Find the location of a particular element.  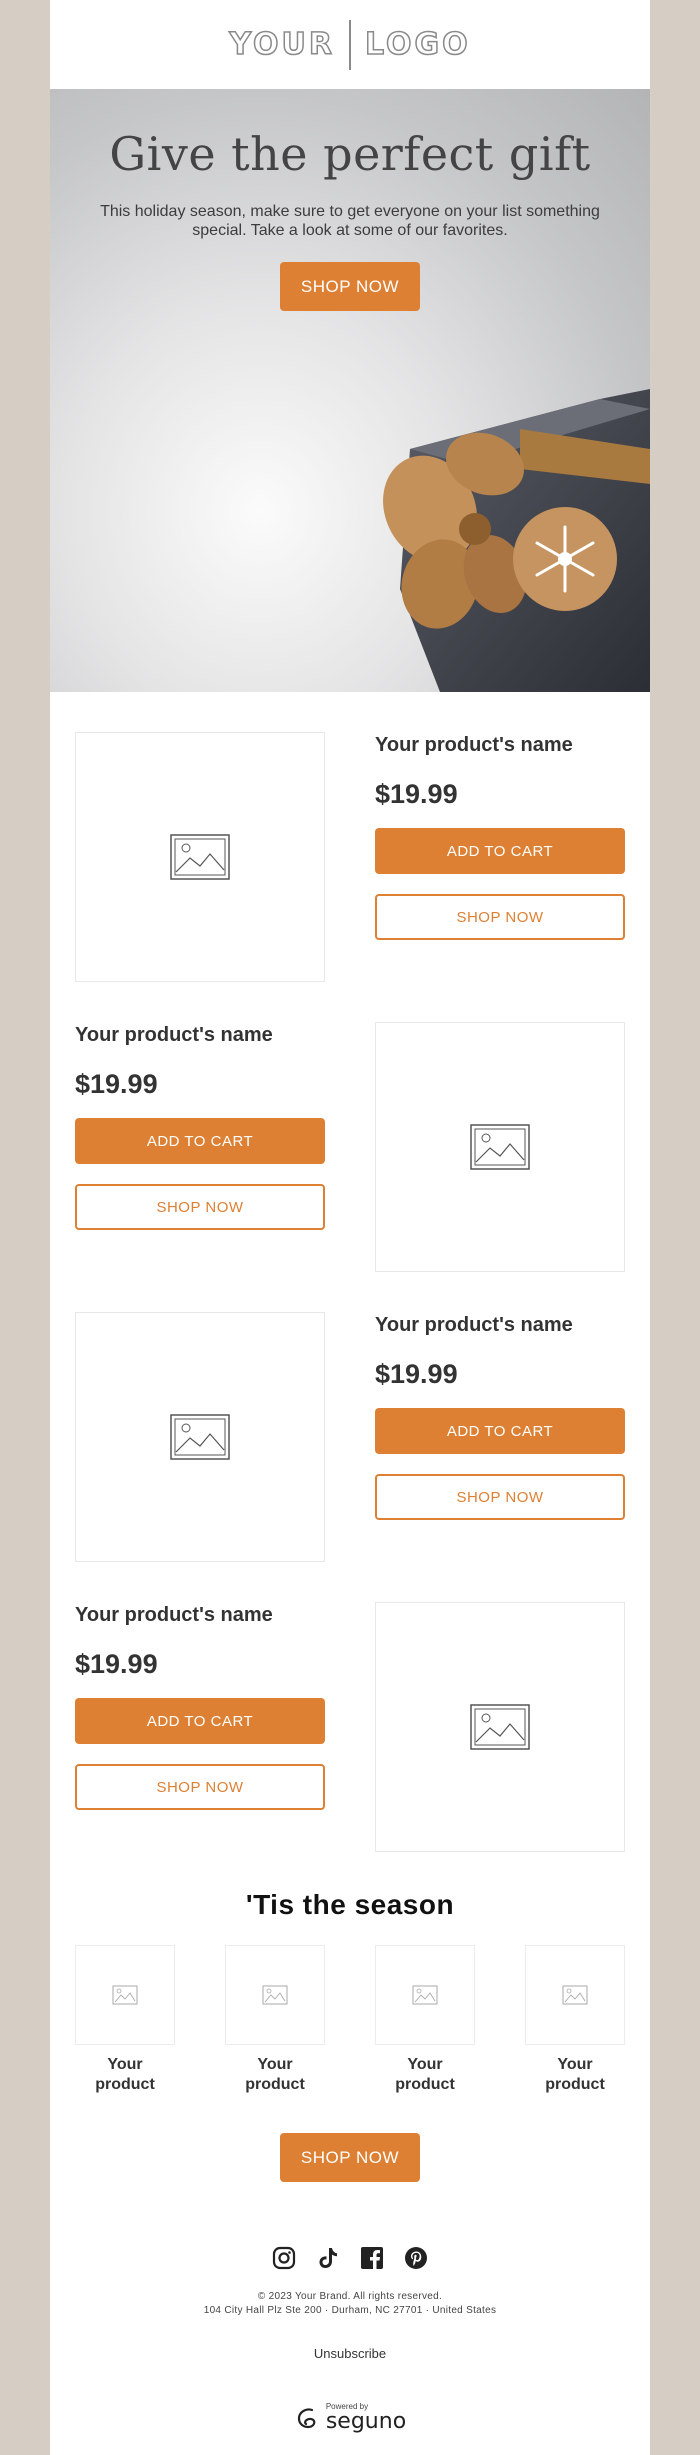

powered-by-badge: Powered by seguno is located at coordinates (350, 2418).